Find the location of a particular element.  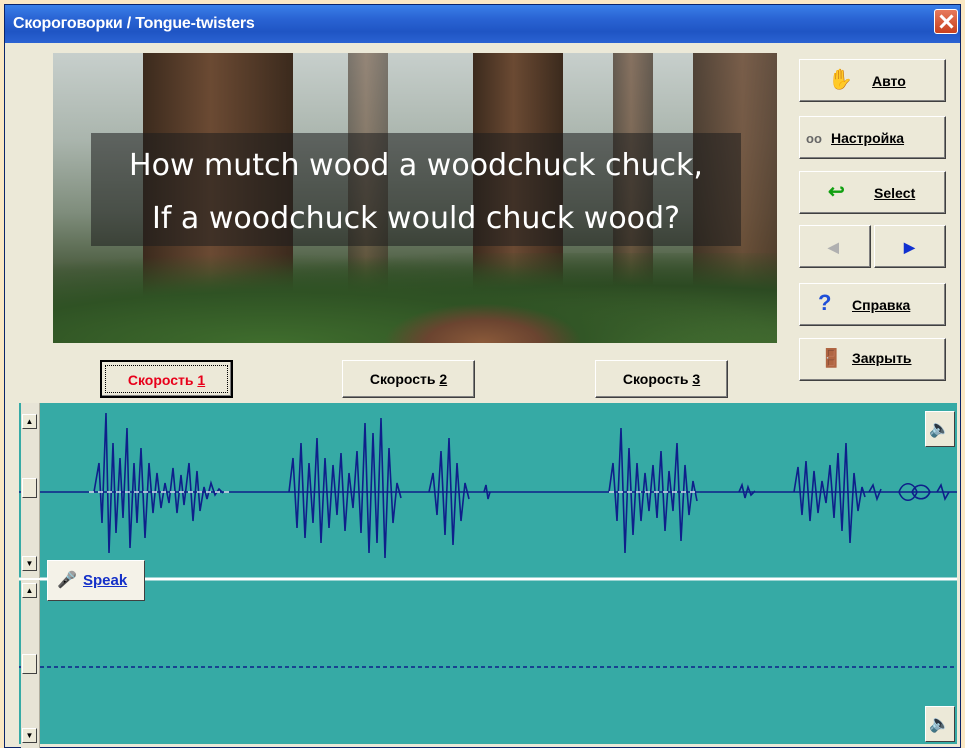

microphone-icon: 🎤 is located at coordinates (67, 580).